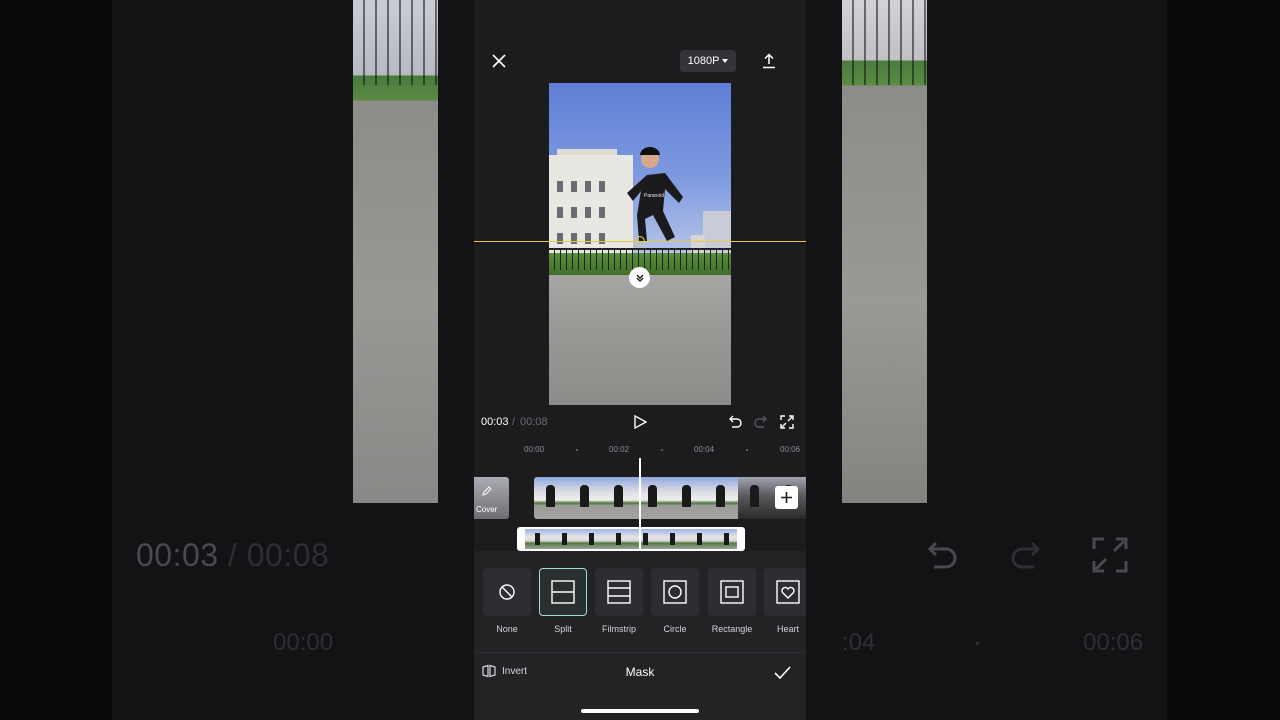  Describe the element at coordinates (640, 505) in the screenshot. I see `playhead` at that location.